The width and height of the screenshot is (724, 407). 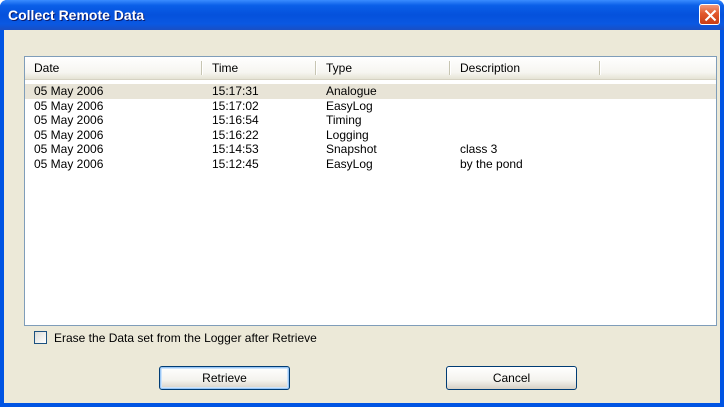 What do you see at coordinates (351, 149) in the screenshot?
I see `cell-type: Snapshot` at bounding box center [351, 149].